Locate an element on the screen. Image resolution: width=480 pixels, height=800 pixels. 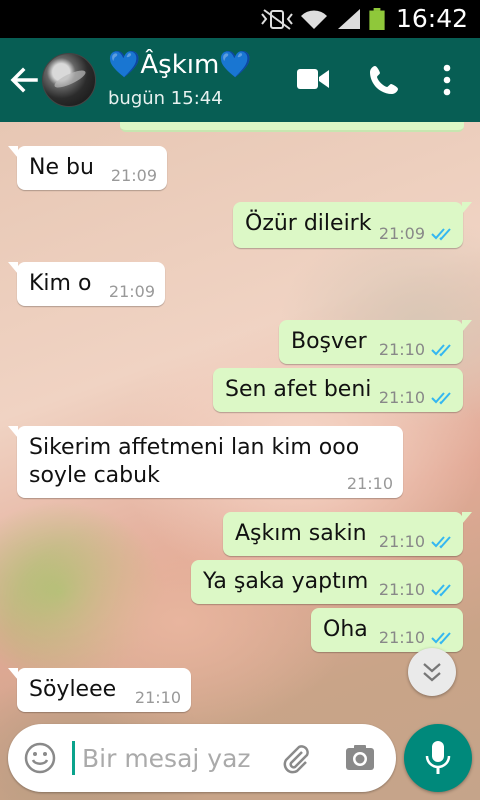
double-chevron-down-icon is located at coordinates (432, 672).